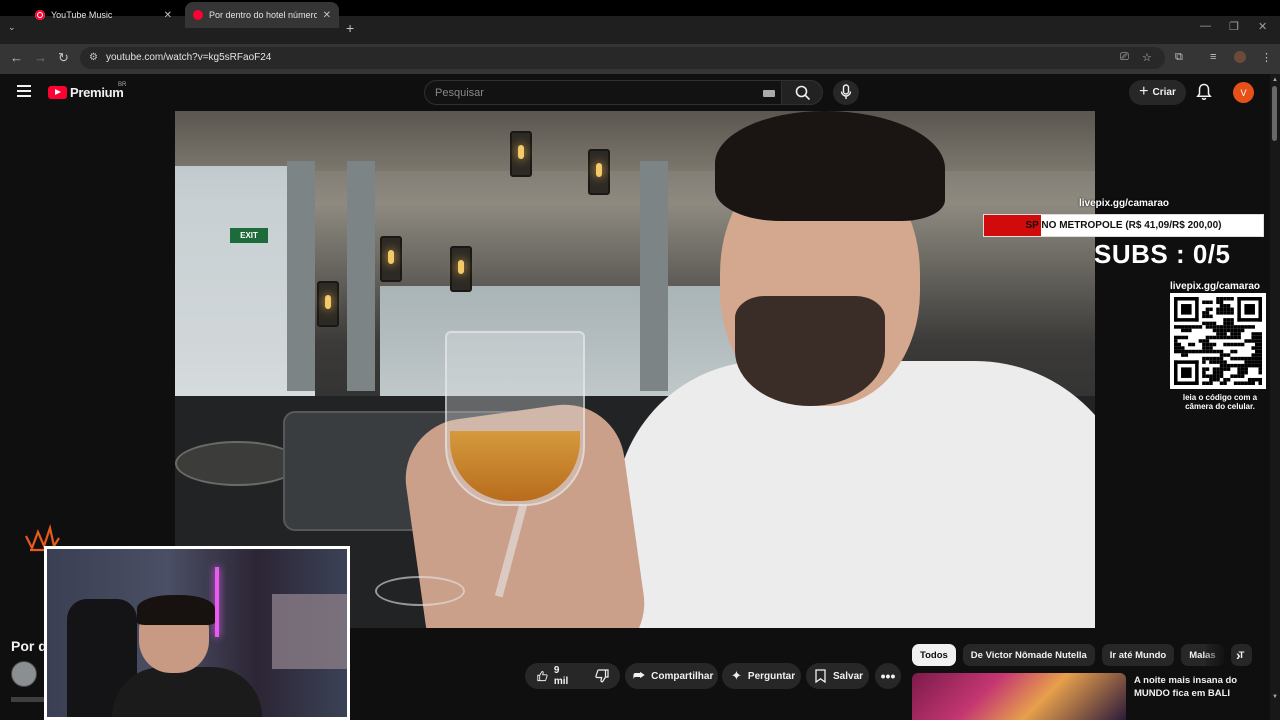  I want to click on youtube-music-icon, so click(40, 15).